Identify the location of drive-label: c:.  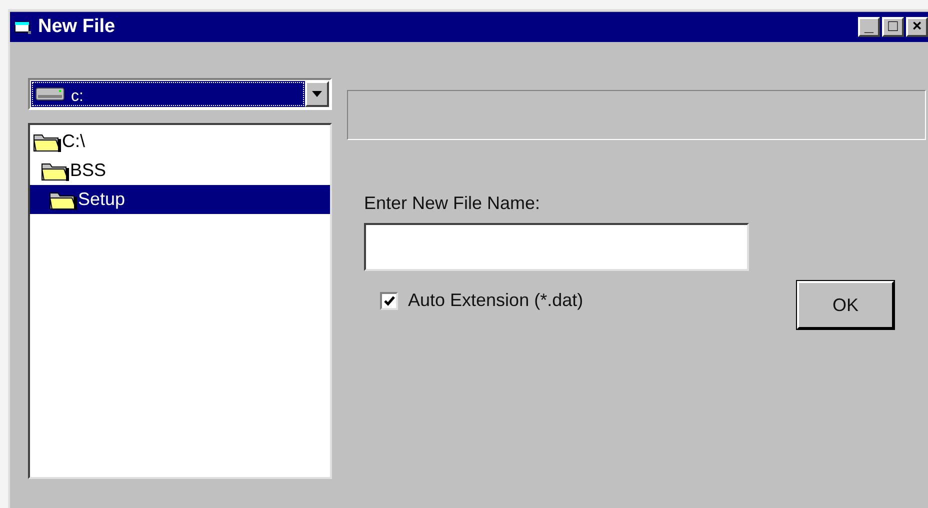
(77, 97).